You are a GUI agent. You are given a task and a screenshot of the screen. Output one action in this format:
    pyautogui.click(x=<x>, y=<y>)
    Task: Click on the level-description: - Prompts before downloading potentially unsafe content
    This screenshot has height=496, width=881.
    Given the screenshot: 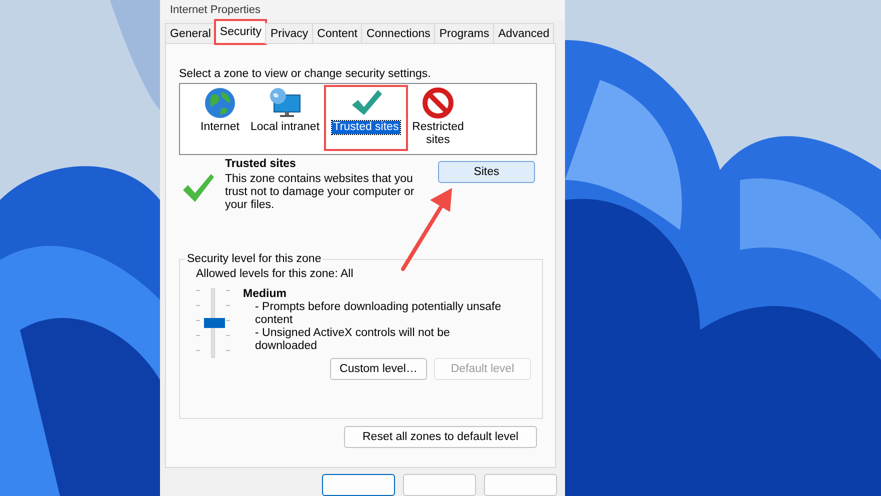 What is the action you would take?
    pyautogui.click(x=378, y=314)
    